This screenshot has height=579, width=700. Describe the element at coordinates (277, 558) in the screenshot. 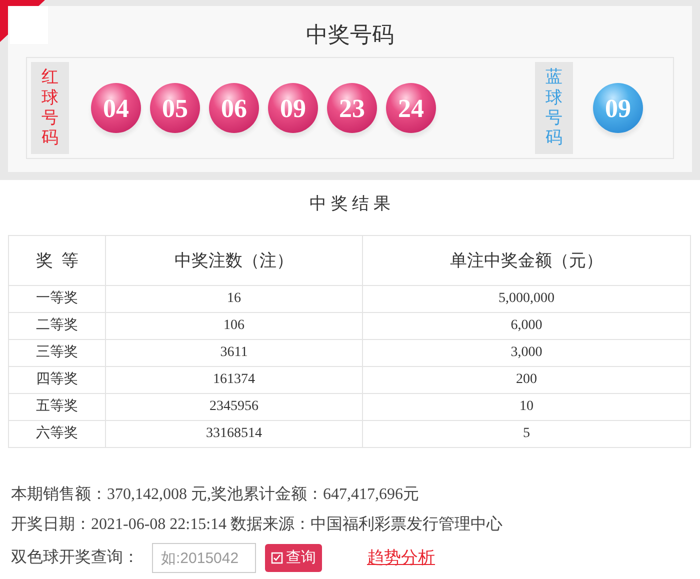

I see `check-icon` at that location.